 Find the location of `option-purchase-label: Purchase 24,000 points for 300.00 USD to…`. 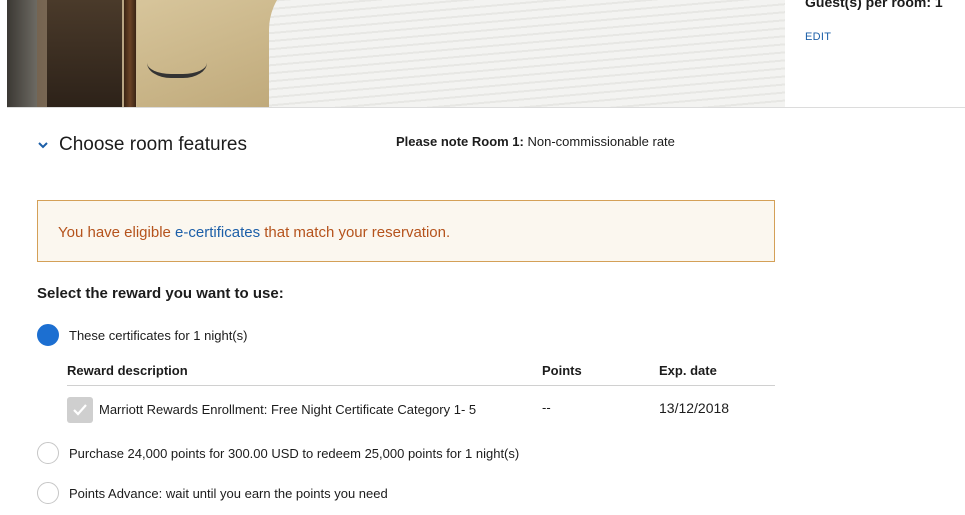

option-purchase-label: Purchase 24,000 points for 300.00 USD to… is located at coordinates (294, 453).